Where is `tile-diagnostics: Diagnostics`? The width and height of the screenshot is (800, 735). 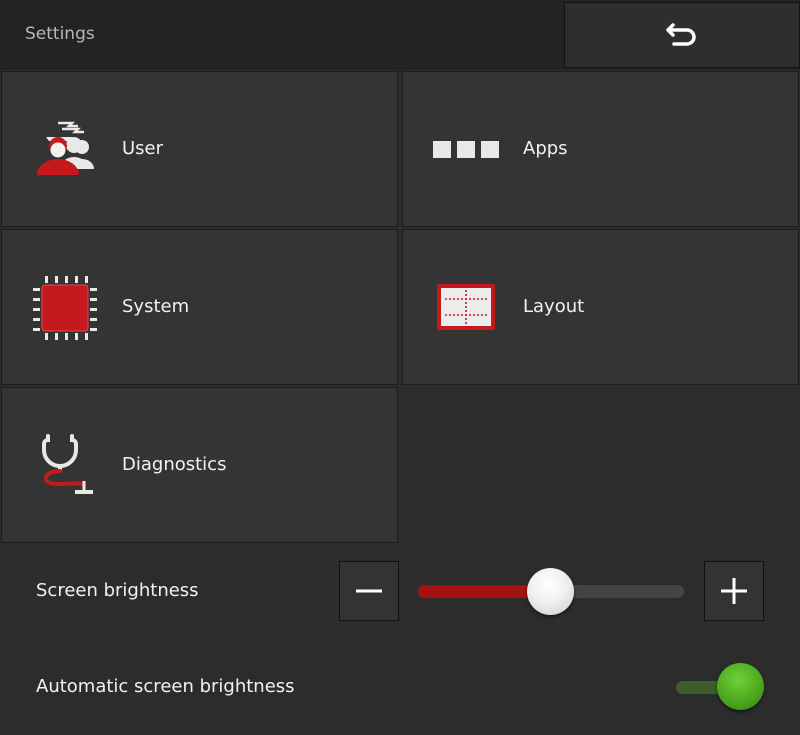
tile-diagnostics: Diagnostics is located at coordinates (199, 465).